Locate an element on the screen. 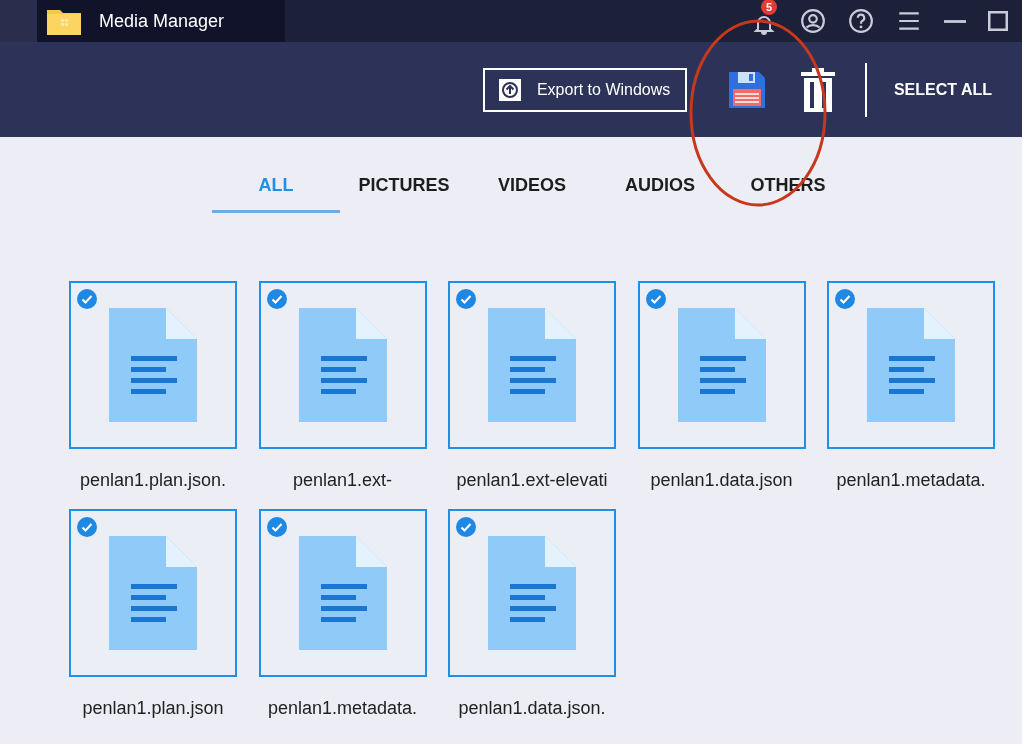 The width and height of the screenshot is (1022, 744). category-tab: VIDEOS is located at coordinates (532, 187).